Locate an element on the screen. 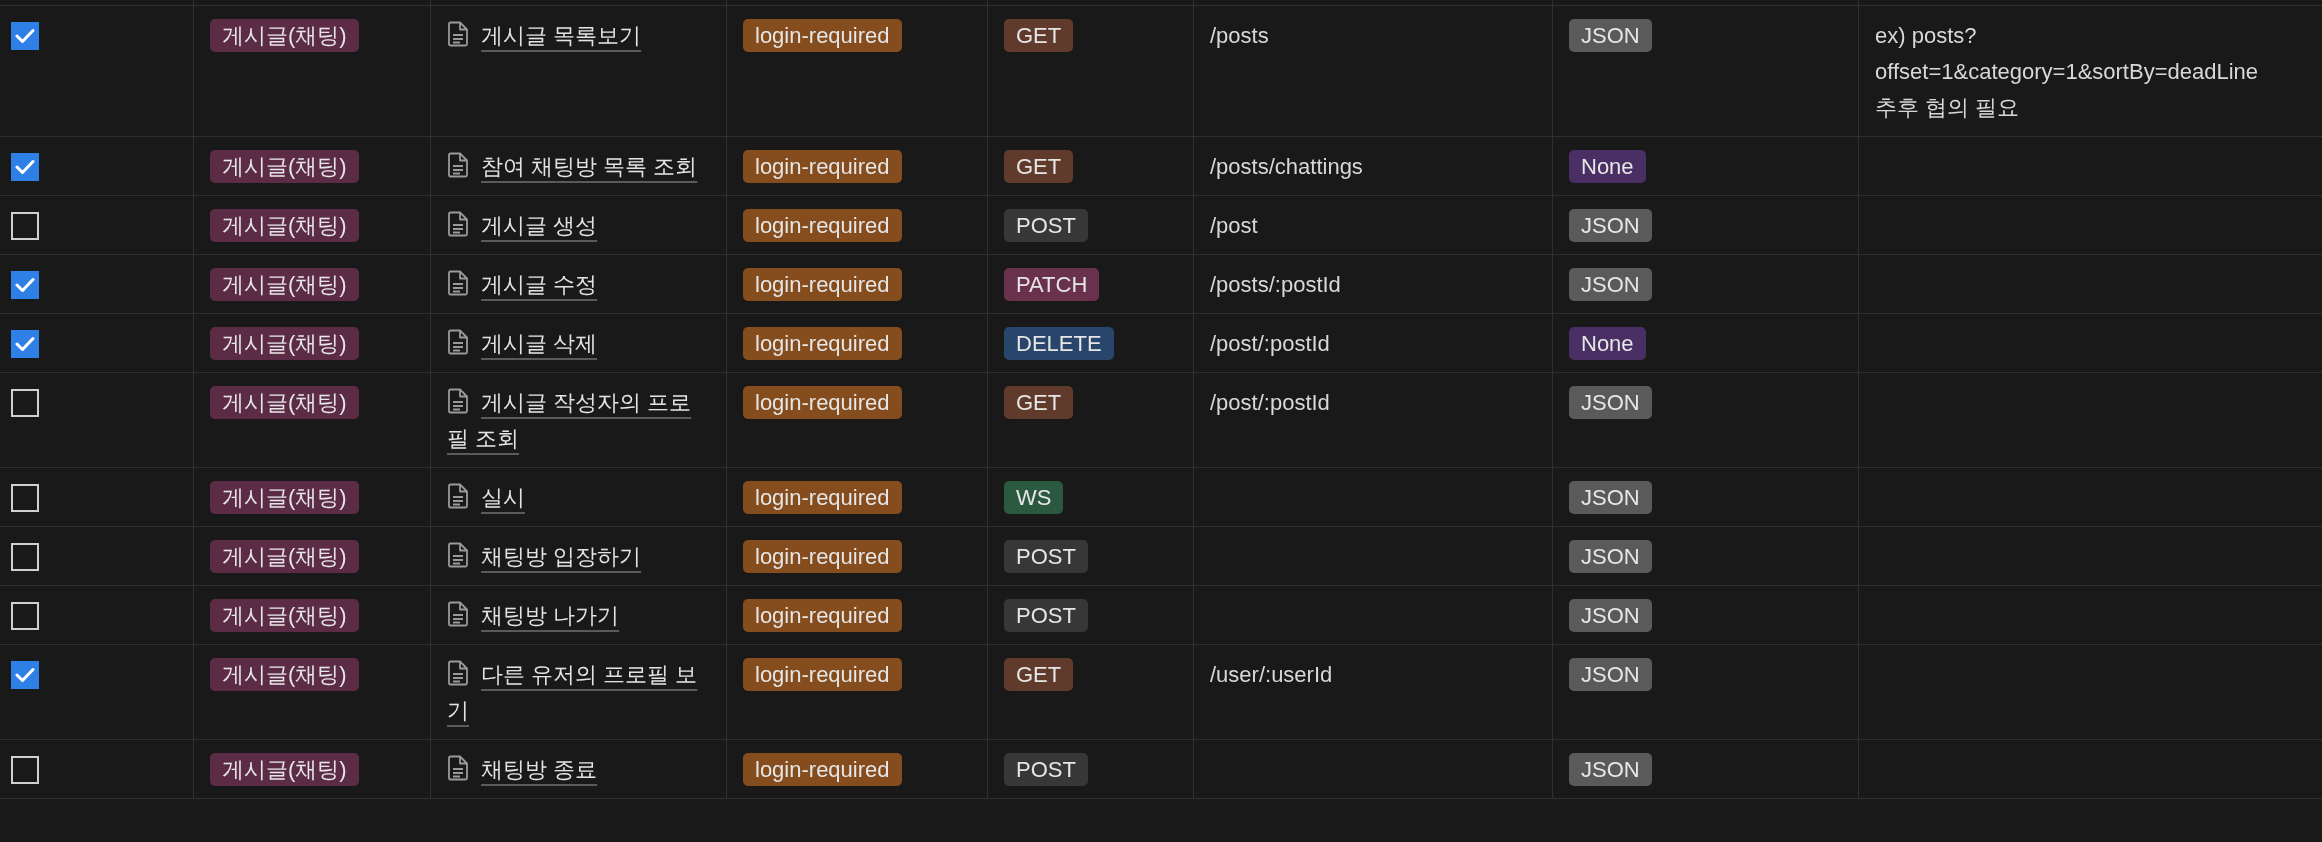 This screenshot has width=2322, height=842. page-title-link: 채팅방 나가기 is located at coordinates (578, 616).